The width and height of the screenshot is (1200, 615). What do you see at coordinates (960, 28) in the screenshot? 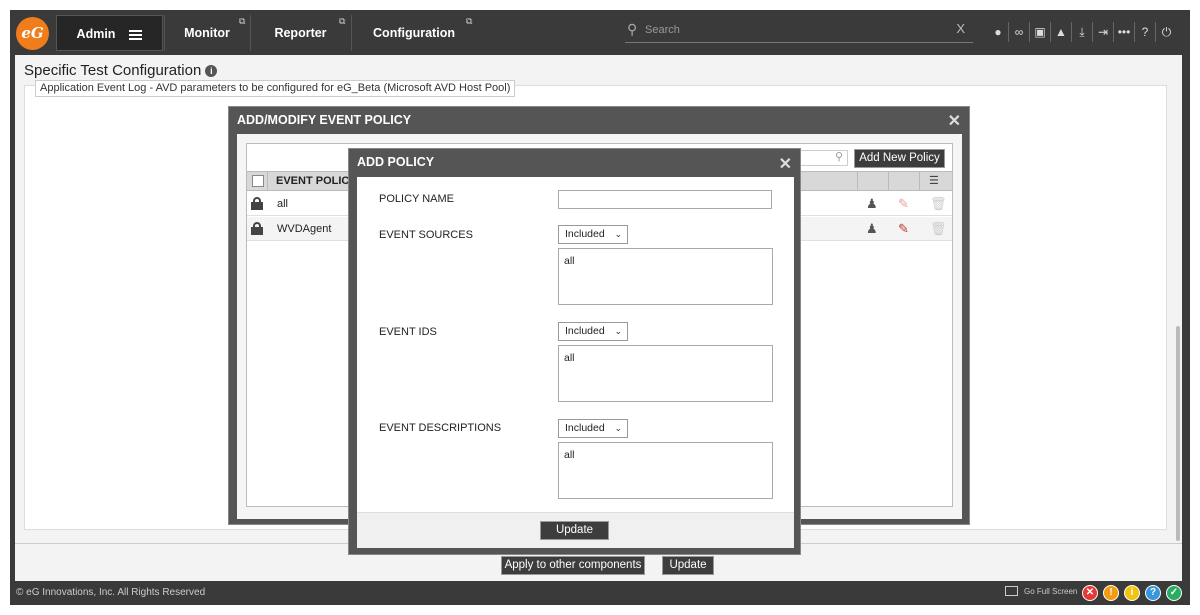
I see `clear-search-icon: X` at bounding box center [960, 28].